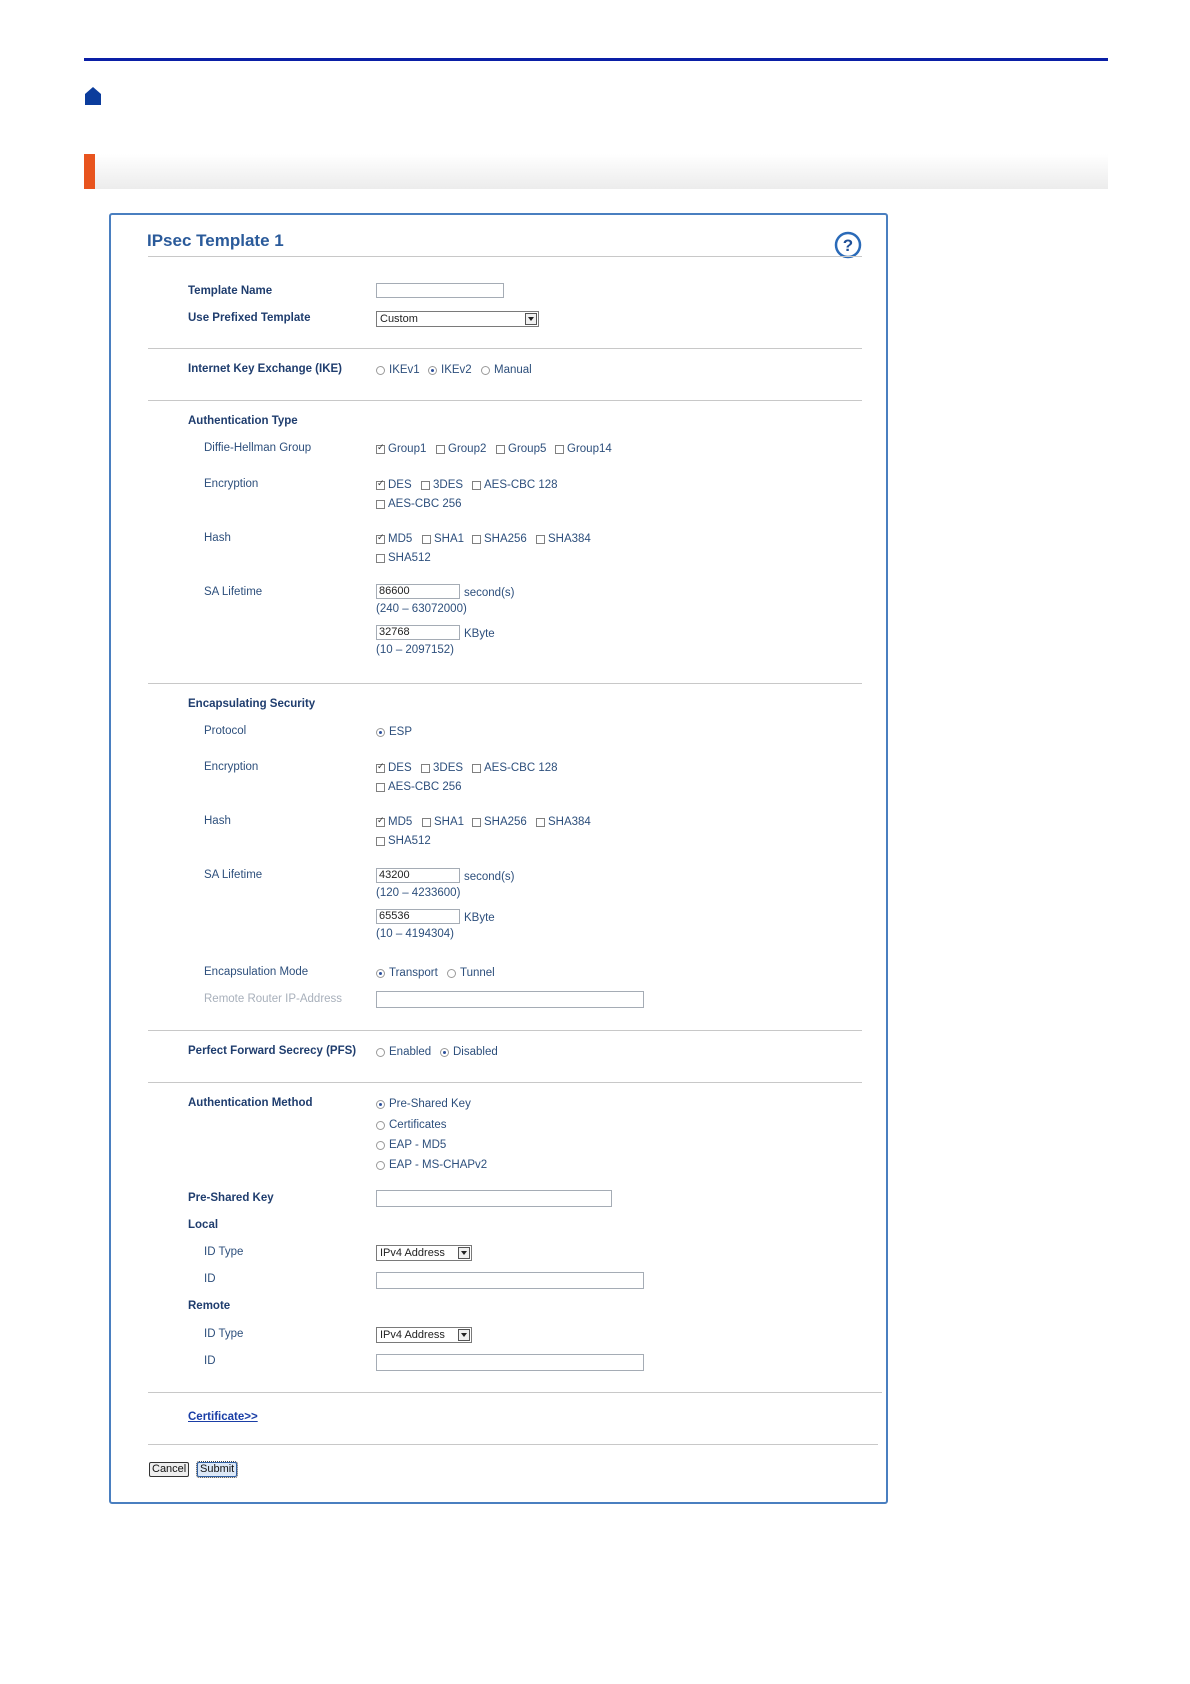 Image resolution: width=1190 pixels, height=1684 pixels. Describe the element at coordinates (394, 538) in the screenshot. I see `ike-hash-md5-checkbox: MD5` at that location.